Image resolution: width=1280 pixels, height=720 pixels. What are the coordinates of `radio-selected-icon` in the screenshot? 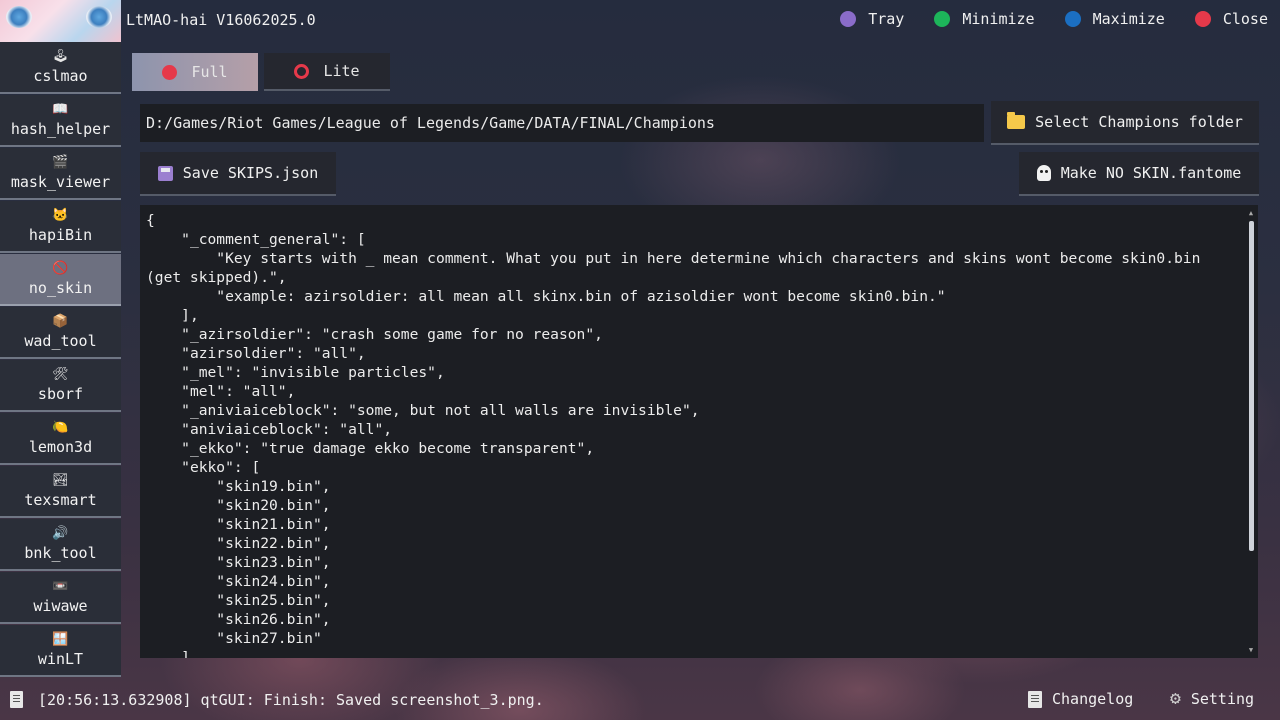 It's located at (170, 72).